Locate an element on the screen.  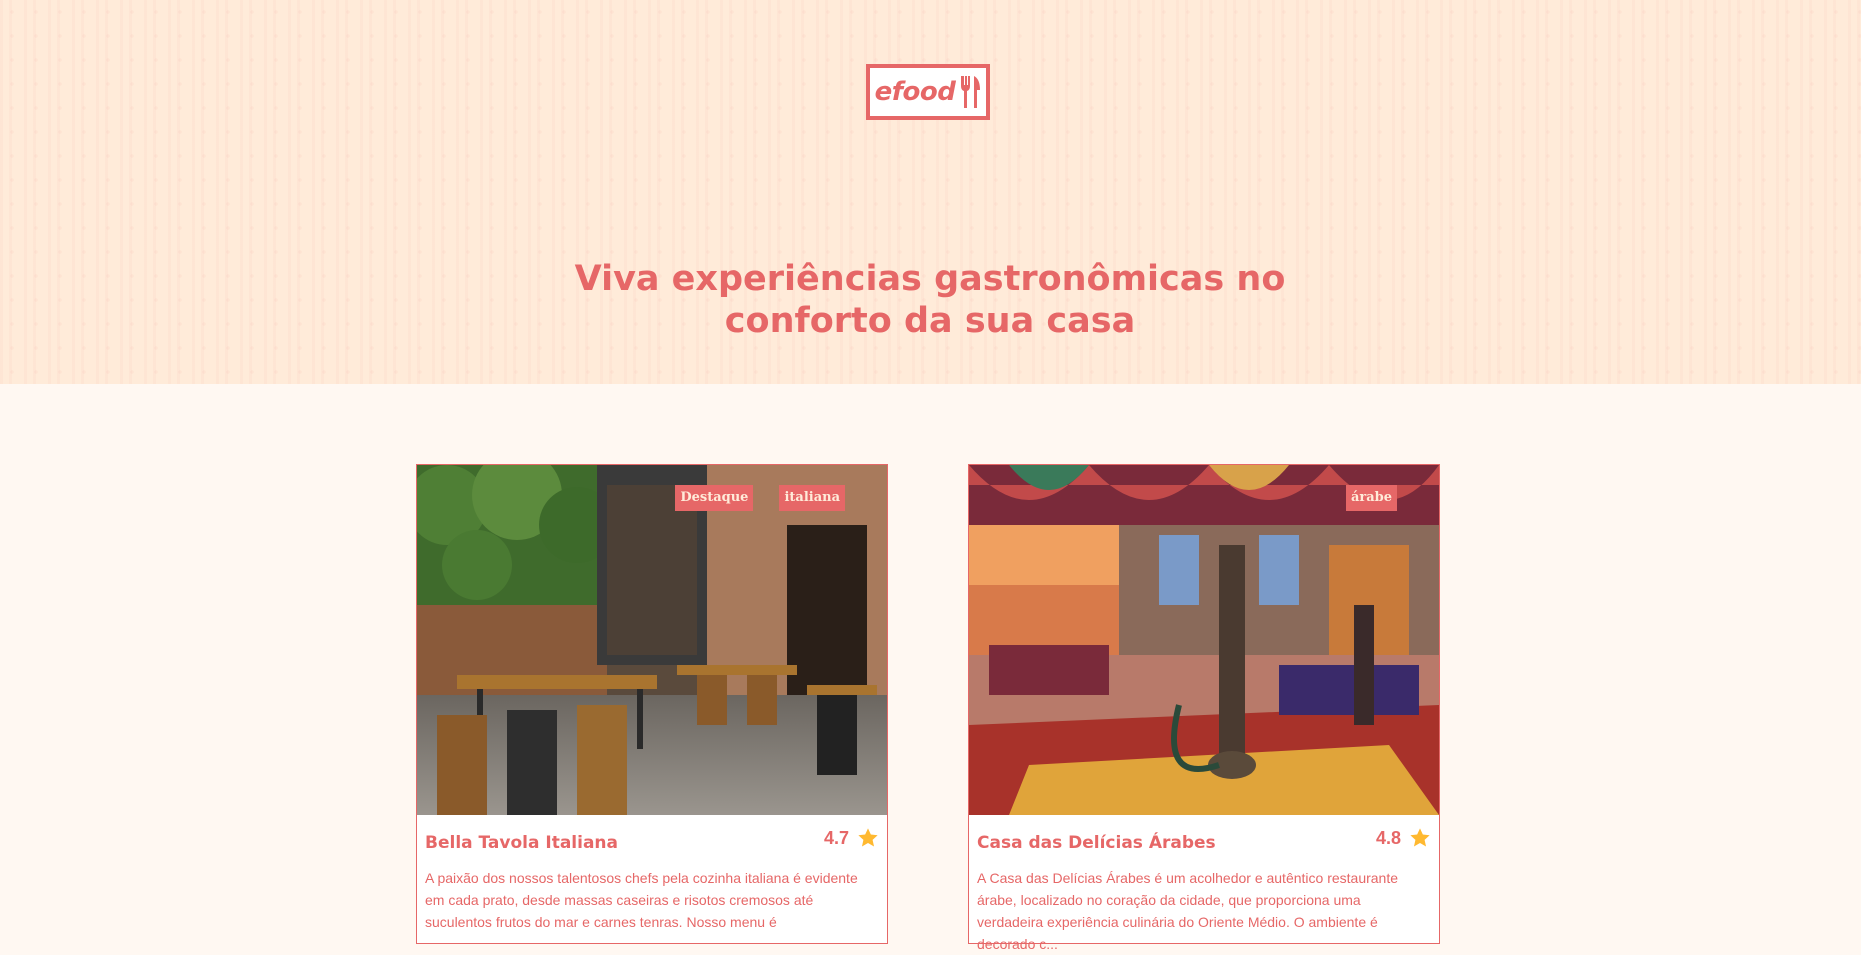
fork-knife-icon is located at coordinates (971, 92).